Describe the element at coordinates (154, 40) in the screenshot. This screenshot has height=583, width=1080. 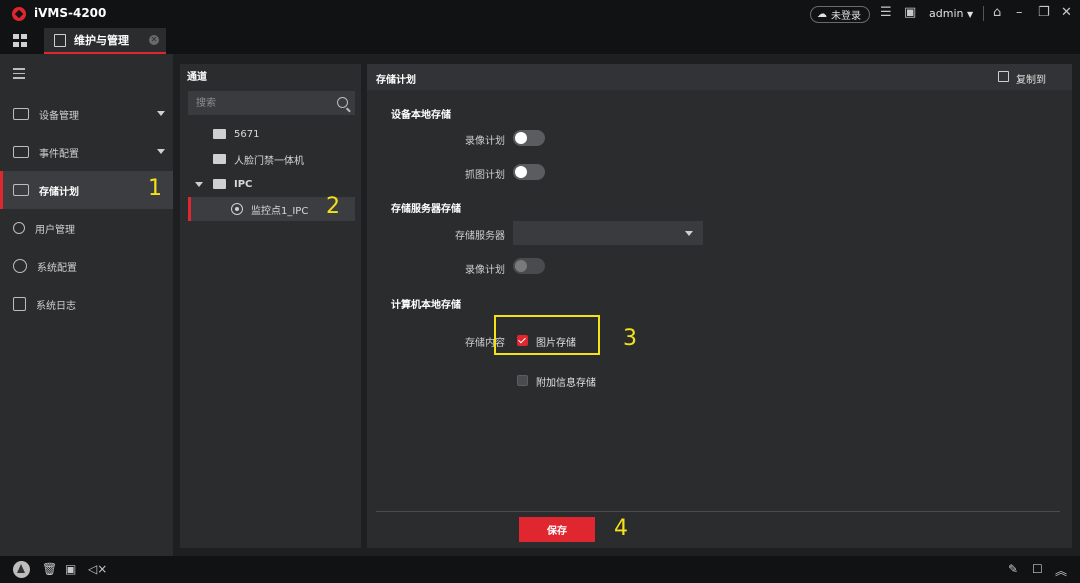
I see `tab-close-icon: ✕` at that location.